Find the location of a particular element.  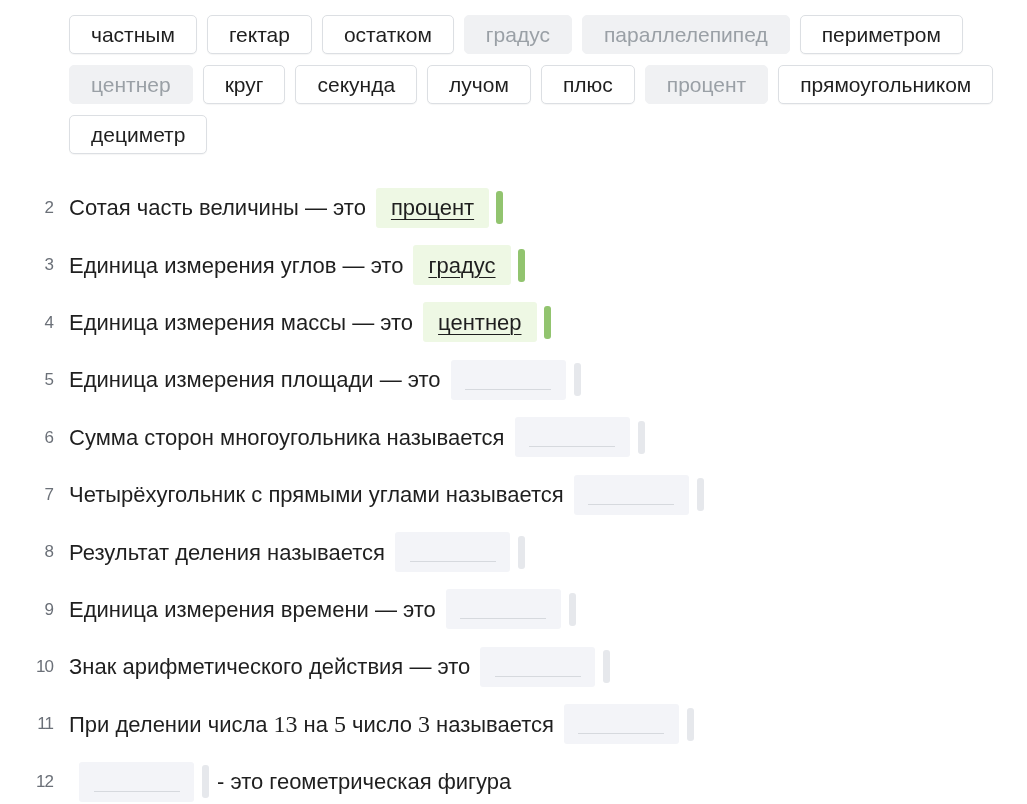

word-chip: периметром is located at coordinates (881, 34).